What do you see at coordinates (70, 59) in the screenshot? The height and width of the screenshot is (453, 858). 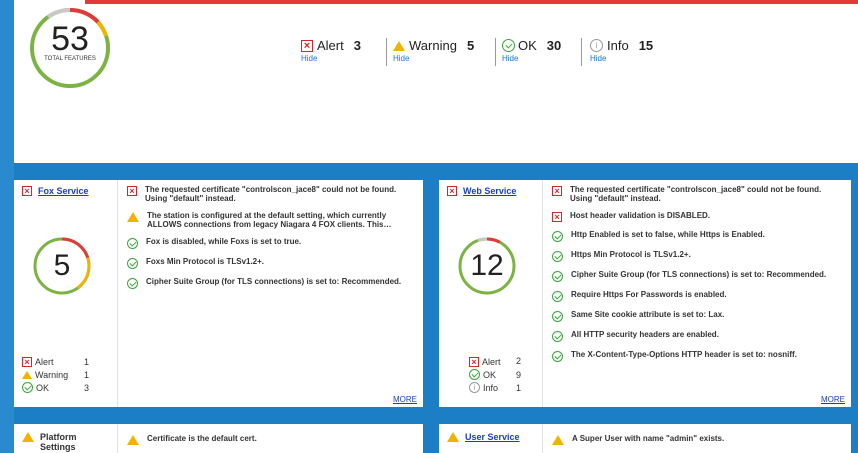 I see `total-features-label: TOTAL FEATURES` at bounding box center [70, 59].